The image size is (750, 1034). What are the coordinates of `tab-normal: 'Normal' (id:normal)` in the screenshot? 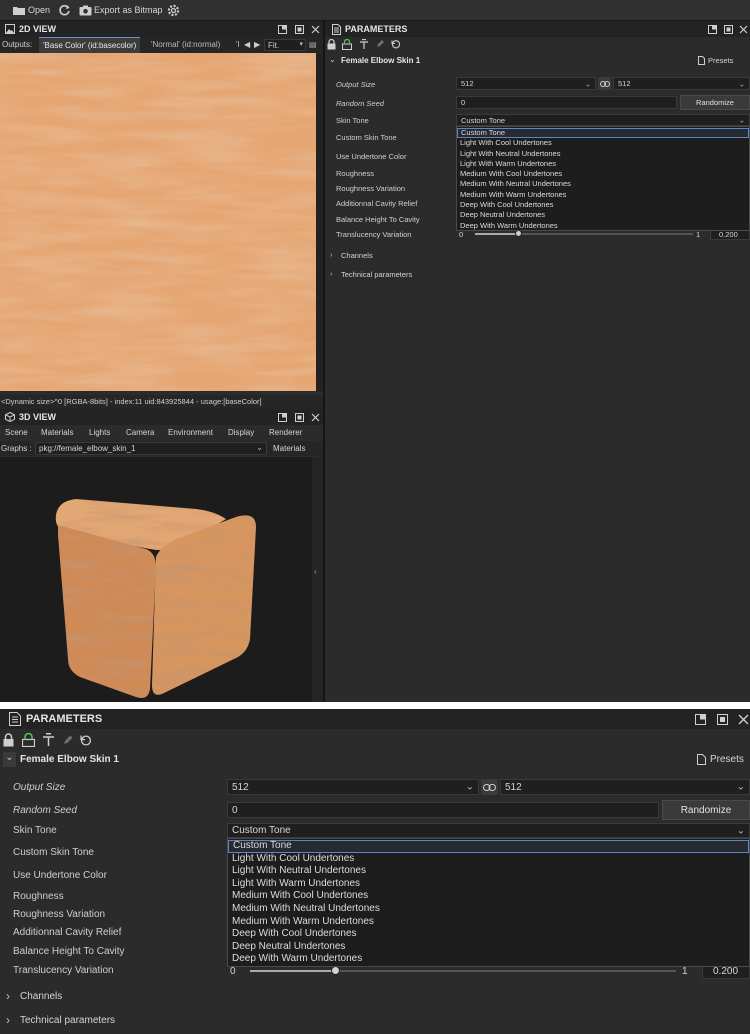 It's located at (185, 44).